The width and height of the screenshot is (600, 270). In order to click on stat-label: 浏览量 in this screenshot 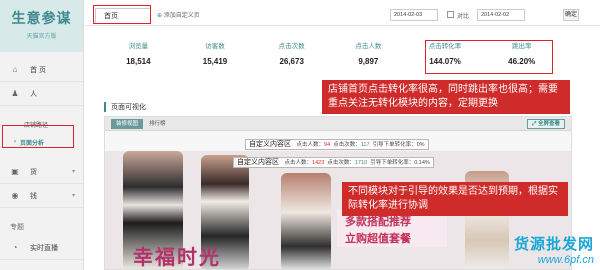, I will do `click(138, 46)`.